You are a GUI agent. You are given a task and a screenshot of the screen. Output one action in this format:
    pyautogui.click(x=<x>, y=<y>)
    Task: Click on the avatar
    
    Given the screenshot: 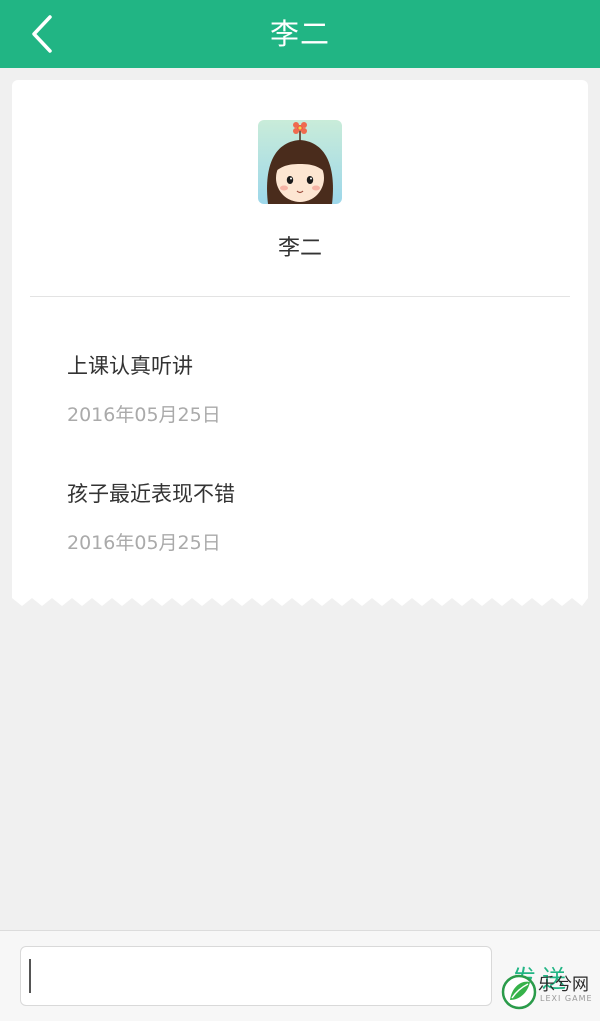 What is the action you would take?
    pyautogui.click(x=300, y=162)
    